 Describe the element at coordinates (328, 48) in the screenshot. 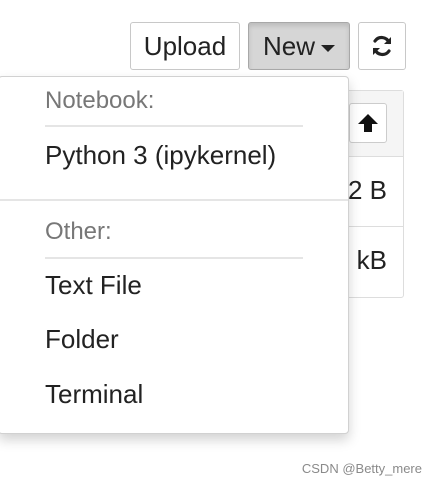

I see `caret-down-icon` at that location.